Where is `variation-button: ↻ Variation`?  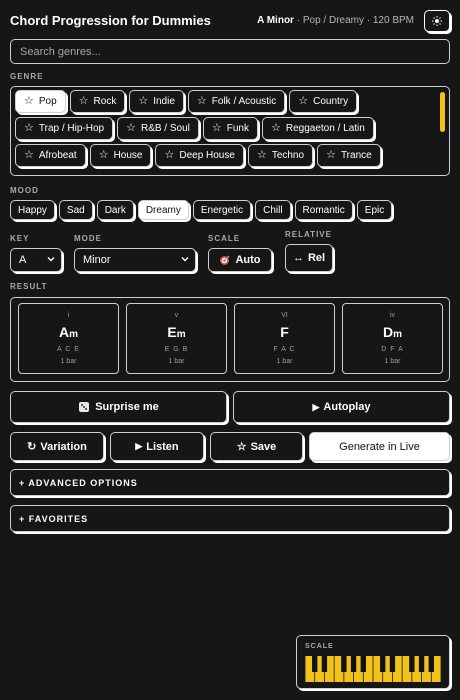 variation-button: ↻ Variation is located at coordinates (57, 446).